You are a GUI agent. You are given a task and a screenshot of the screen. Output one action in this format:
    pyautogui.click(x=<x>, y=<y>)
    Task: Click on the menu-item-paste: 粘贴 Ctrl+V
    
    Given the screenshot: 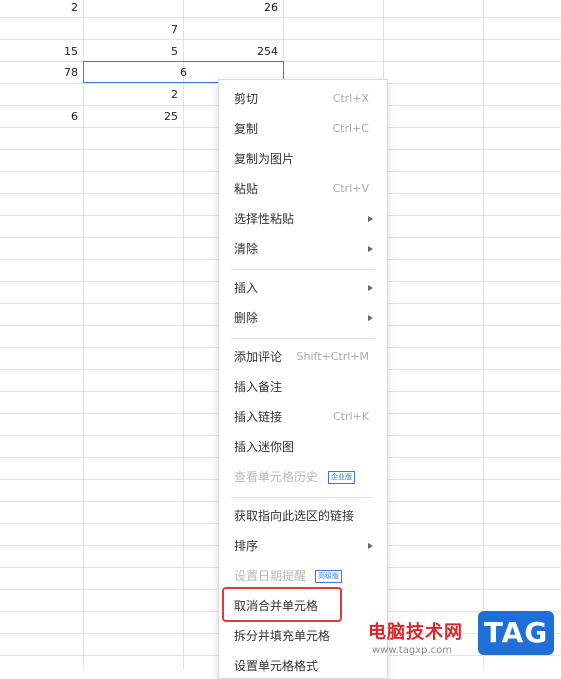 What is the action you would take?
    pyautogui.click(x=303, y=189)
    